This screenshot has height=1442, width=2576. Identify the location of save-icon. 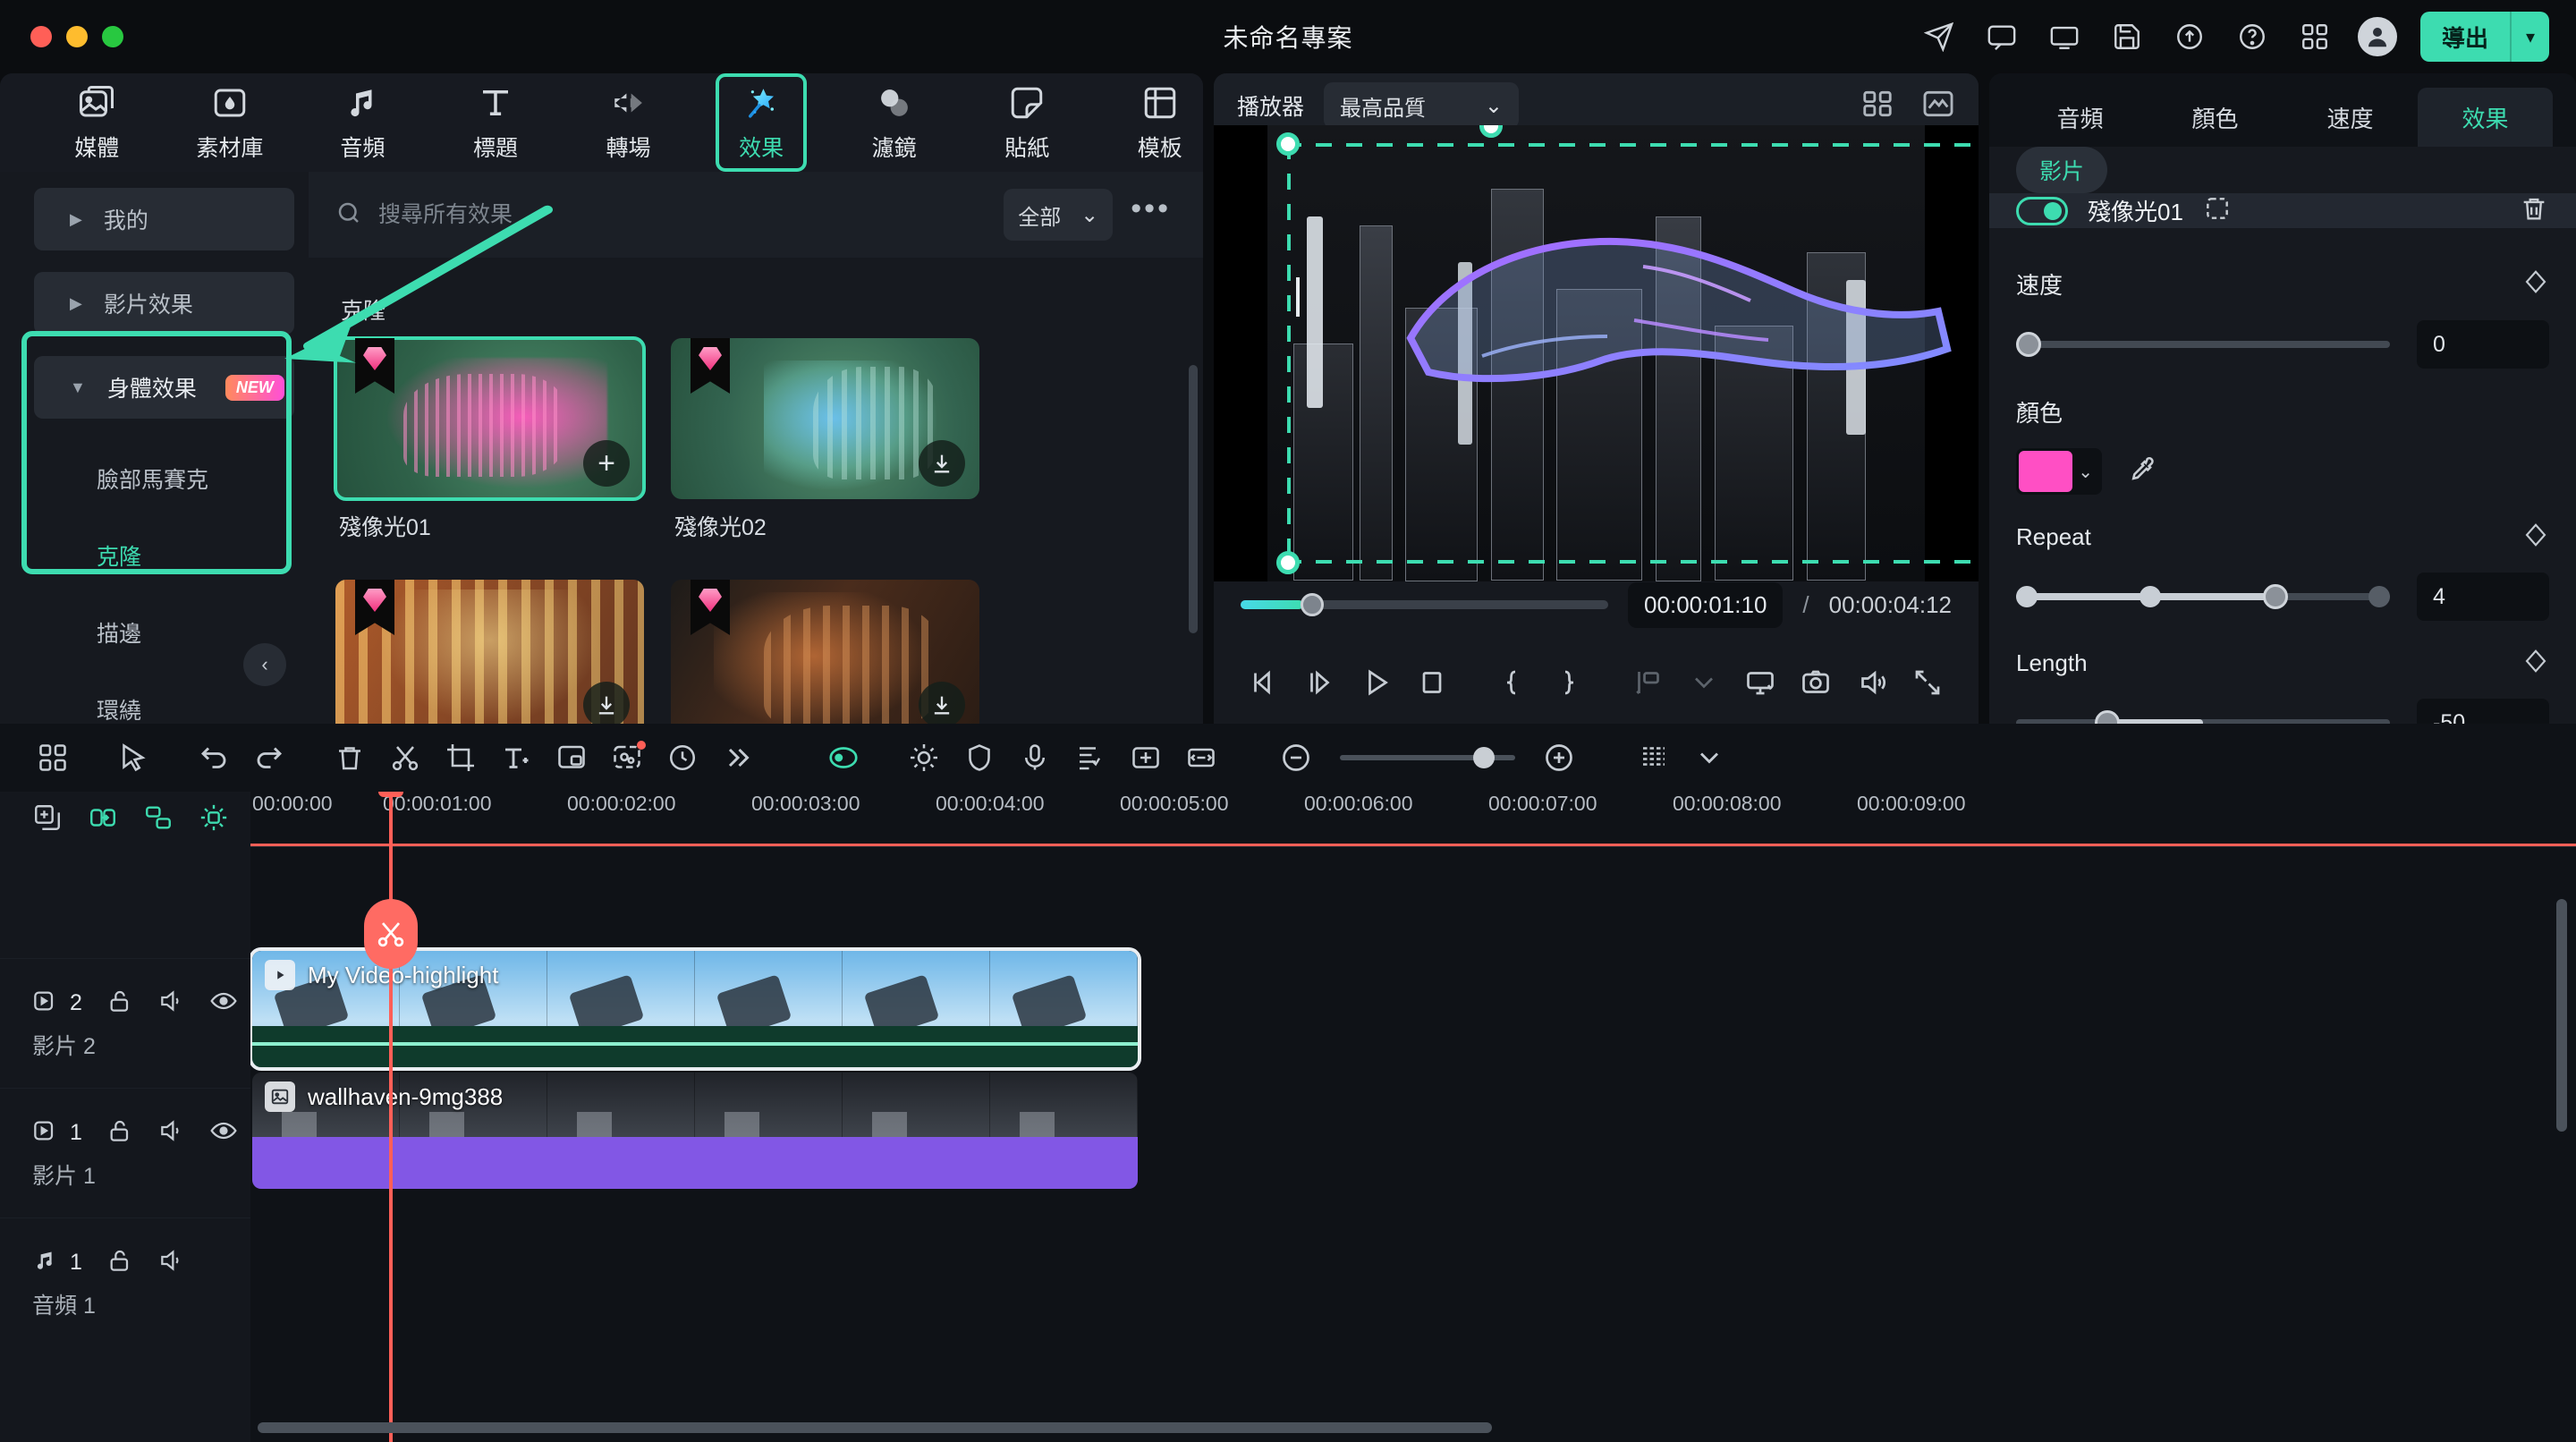
(2127, 36).